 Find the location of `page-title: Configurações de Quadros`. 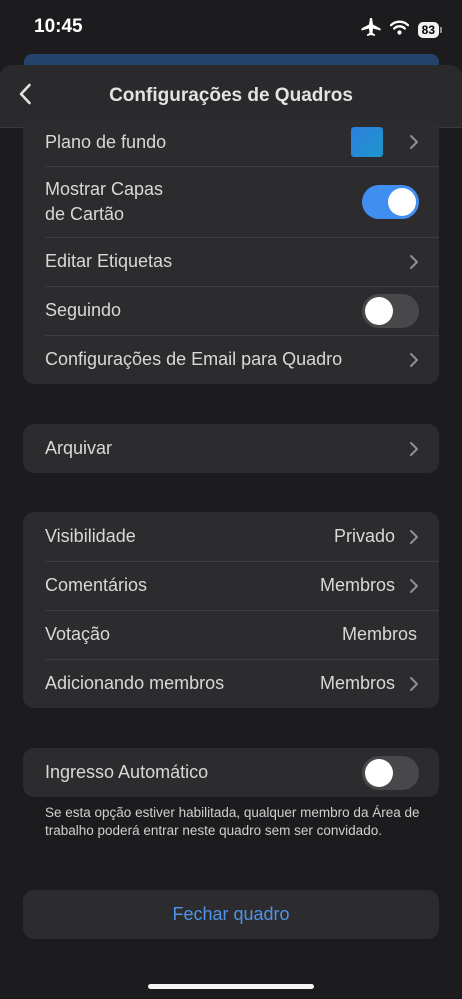

page-title: Configurações de Quadros is located at coordinates (231, 95).